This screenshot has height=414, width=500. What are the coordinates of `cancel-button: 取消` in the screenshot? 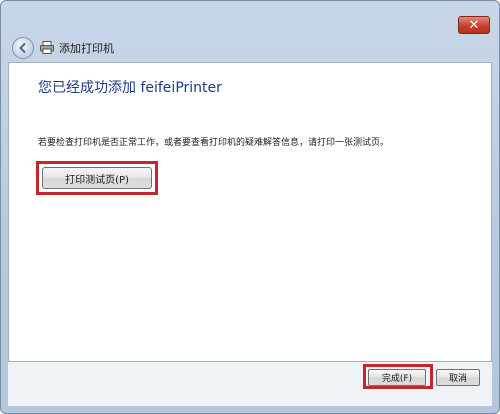 It's located at (458, 377).